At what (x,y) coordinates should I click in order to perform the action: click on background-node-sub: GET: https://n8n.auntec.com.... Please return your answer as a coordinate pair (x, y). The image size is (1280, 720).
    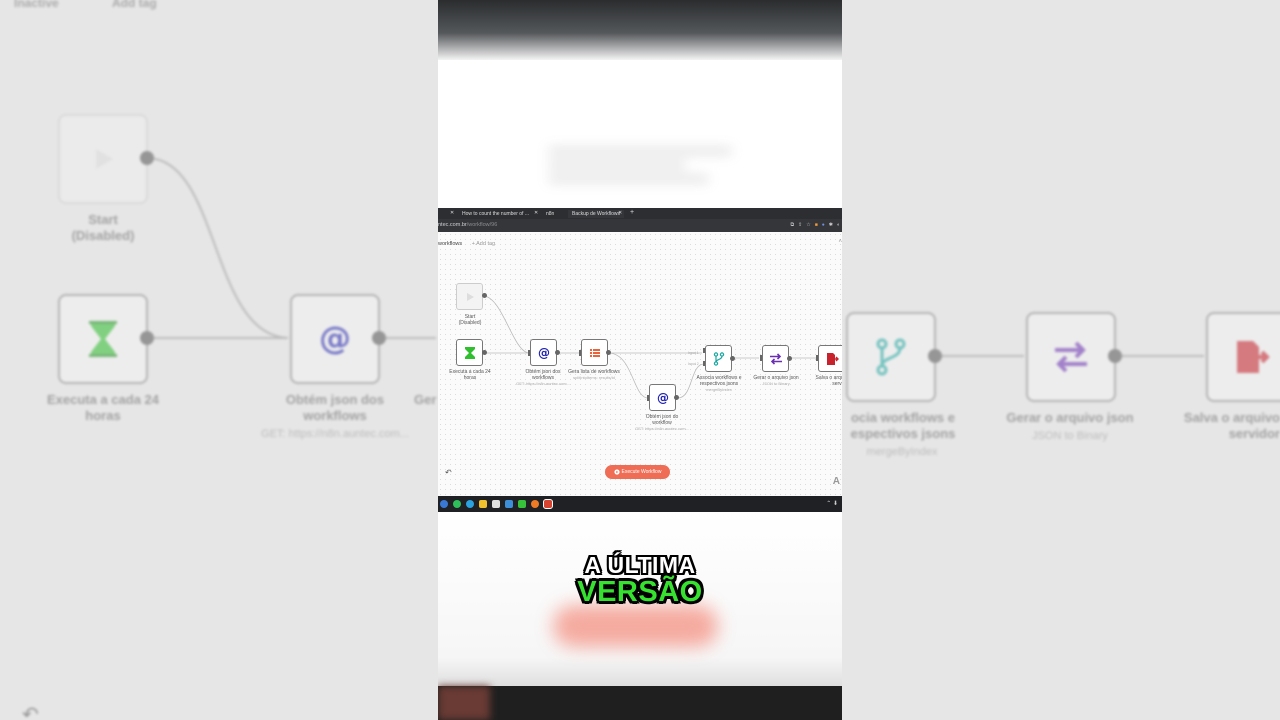
    Looking at the image, I should click on (335, 434).